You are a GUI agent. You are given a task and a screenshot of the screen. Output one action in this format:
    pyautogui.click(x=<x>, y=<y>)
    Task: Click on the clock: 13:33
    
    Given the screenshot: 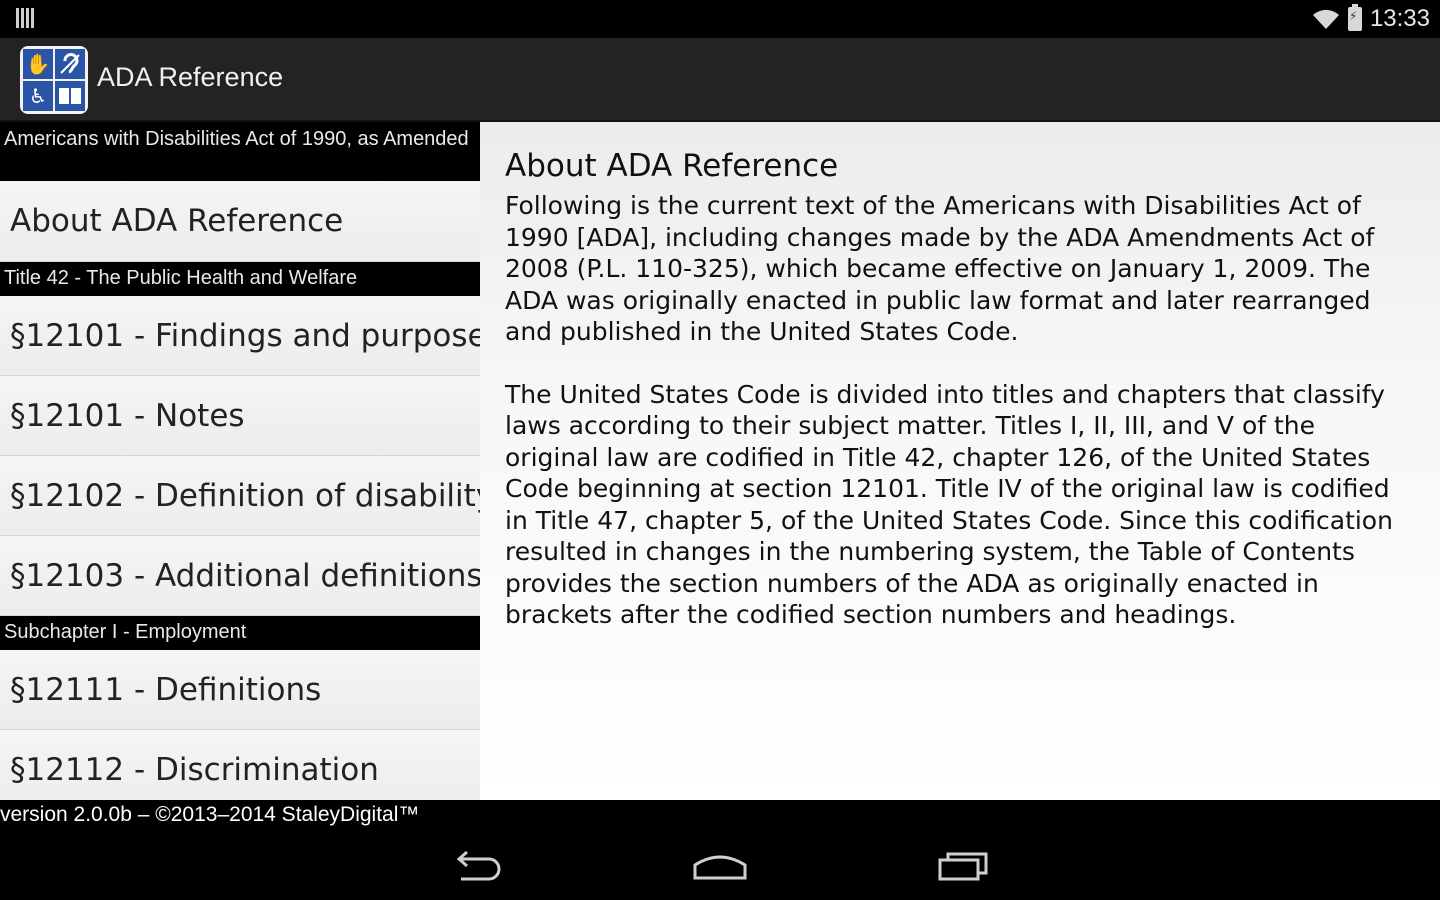 What is the action you would take?
    pyautogui.click(x=1399, y=18)
    